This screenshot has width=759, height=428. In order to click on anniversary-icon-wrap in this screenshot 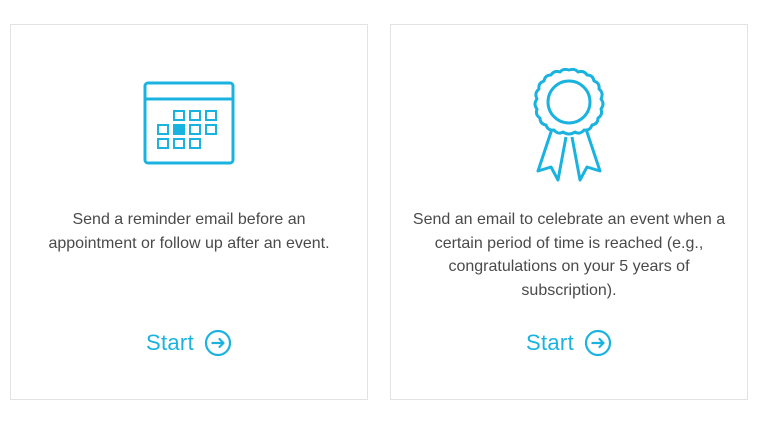, I will do `click(569, 126)`.